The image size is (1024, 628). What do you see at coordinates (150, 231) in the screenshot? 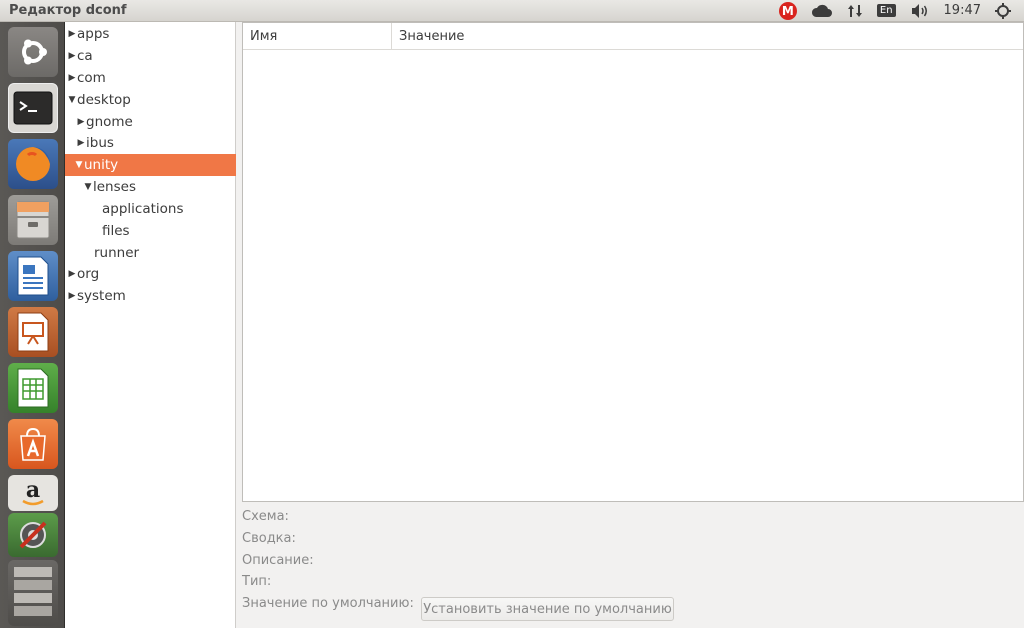
I see `tree-item-files: files` at bounding box center [150, 231].